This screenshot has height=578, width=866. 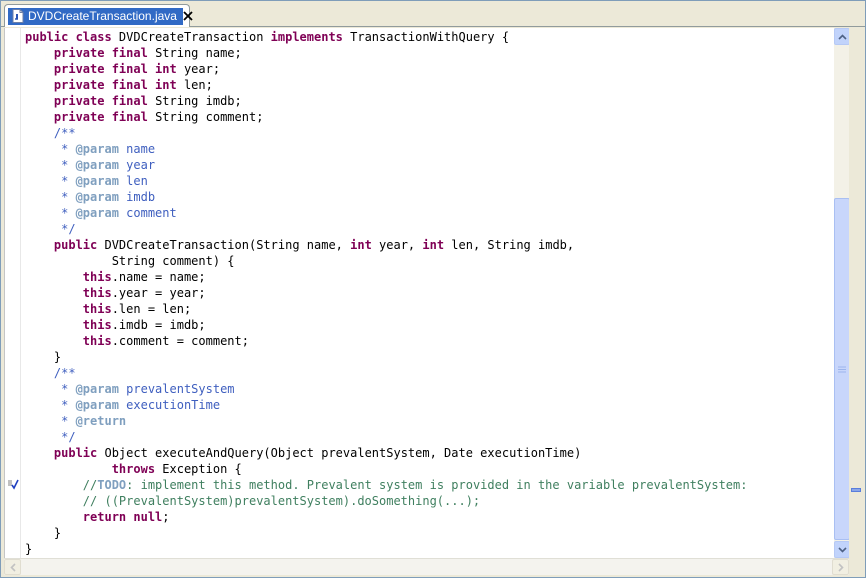 I want to click on code-line: * @param name, so click(x=429, y=149).